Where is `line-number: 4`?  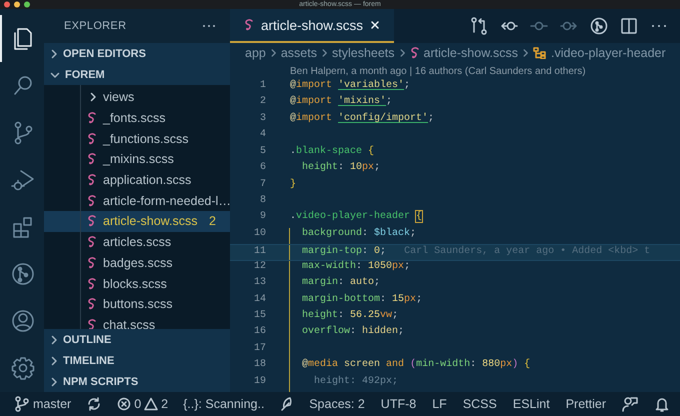 line-number: 4 is located at coordinates (262, 135).